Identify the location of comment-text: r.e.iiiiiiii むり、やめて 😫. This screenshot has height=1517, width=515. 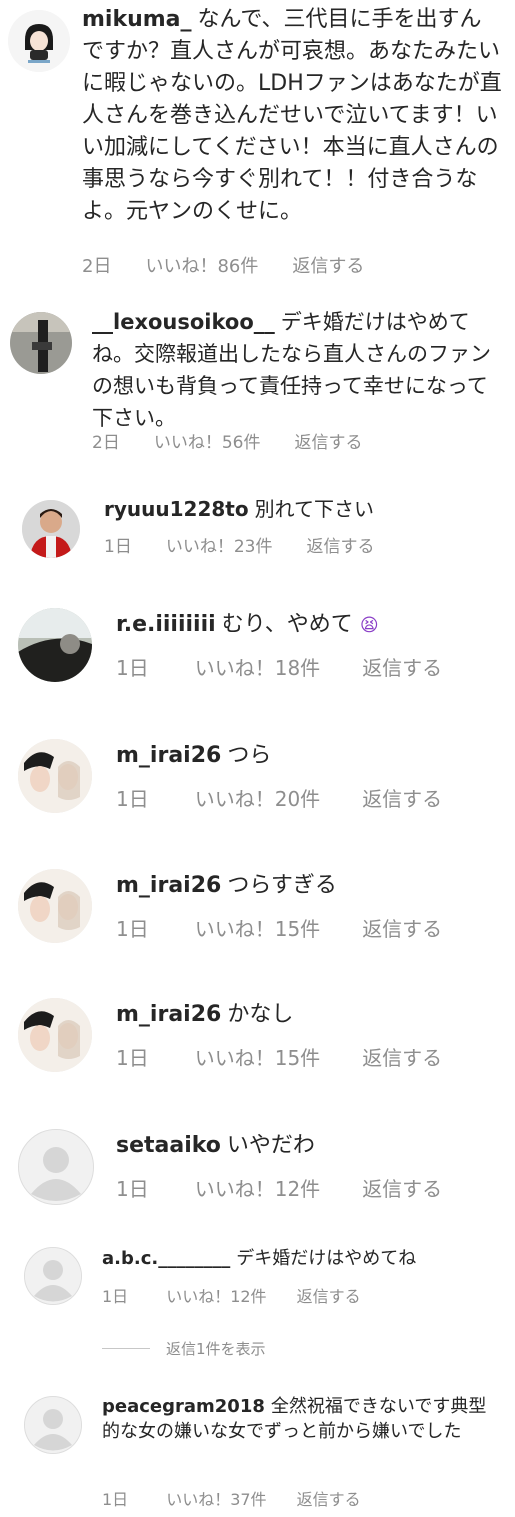
(311, 625).